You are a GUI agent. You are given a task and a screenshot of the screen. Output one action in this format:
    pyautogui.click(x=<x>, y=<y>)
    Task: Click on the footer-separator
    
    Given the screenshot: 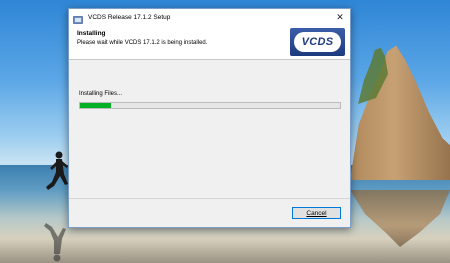 What is the action you would take?
    pyautogui.click(x=209, y=198)
    